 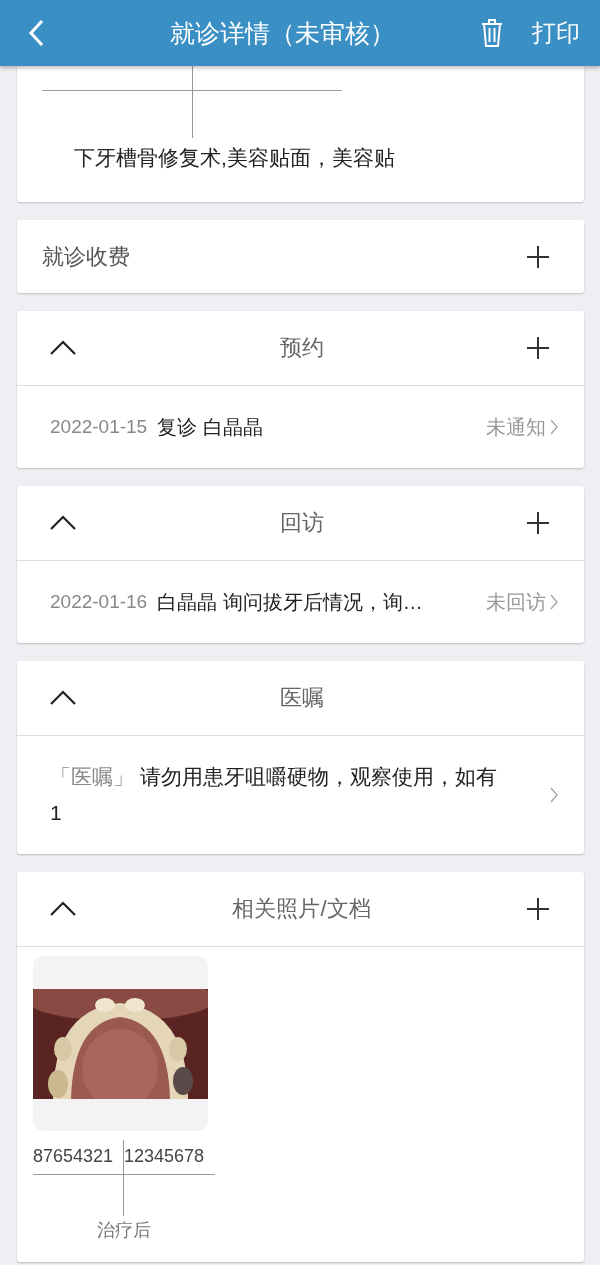 I want to click on trash-icon, so click(x=492, y=33).